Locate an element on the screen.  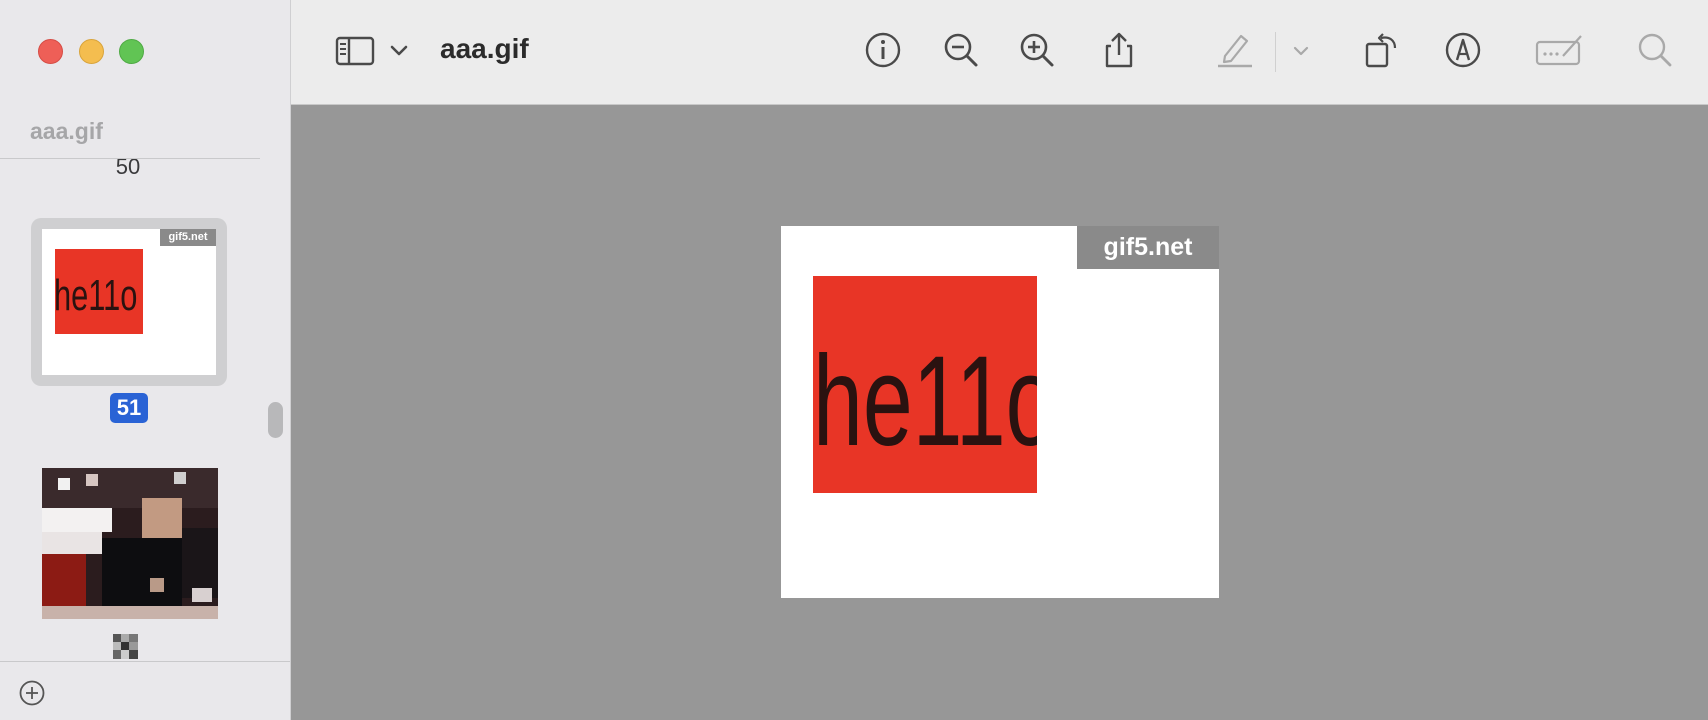
red-text-box: he11o is located at coordinates (925, 384).